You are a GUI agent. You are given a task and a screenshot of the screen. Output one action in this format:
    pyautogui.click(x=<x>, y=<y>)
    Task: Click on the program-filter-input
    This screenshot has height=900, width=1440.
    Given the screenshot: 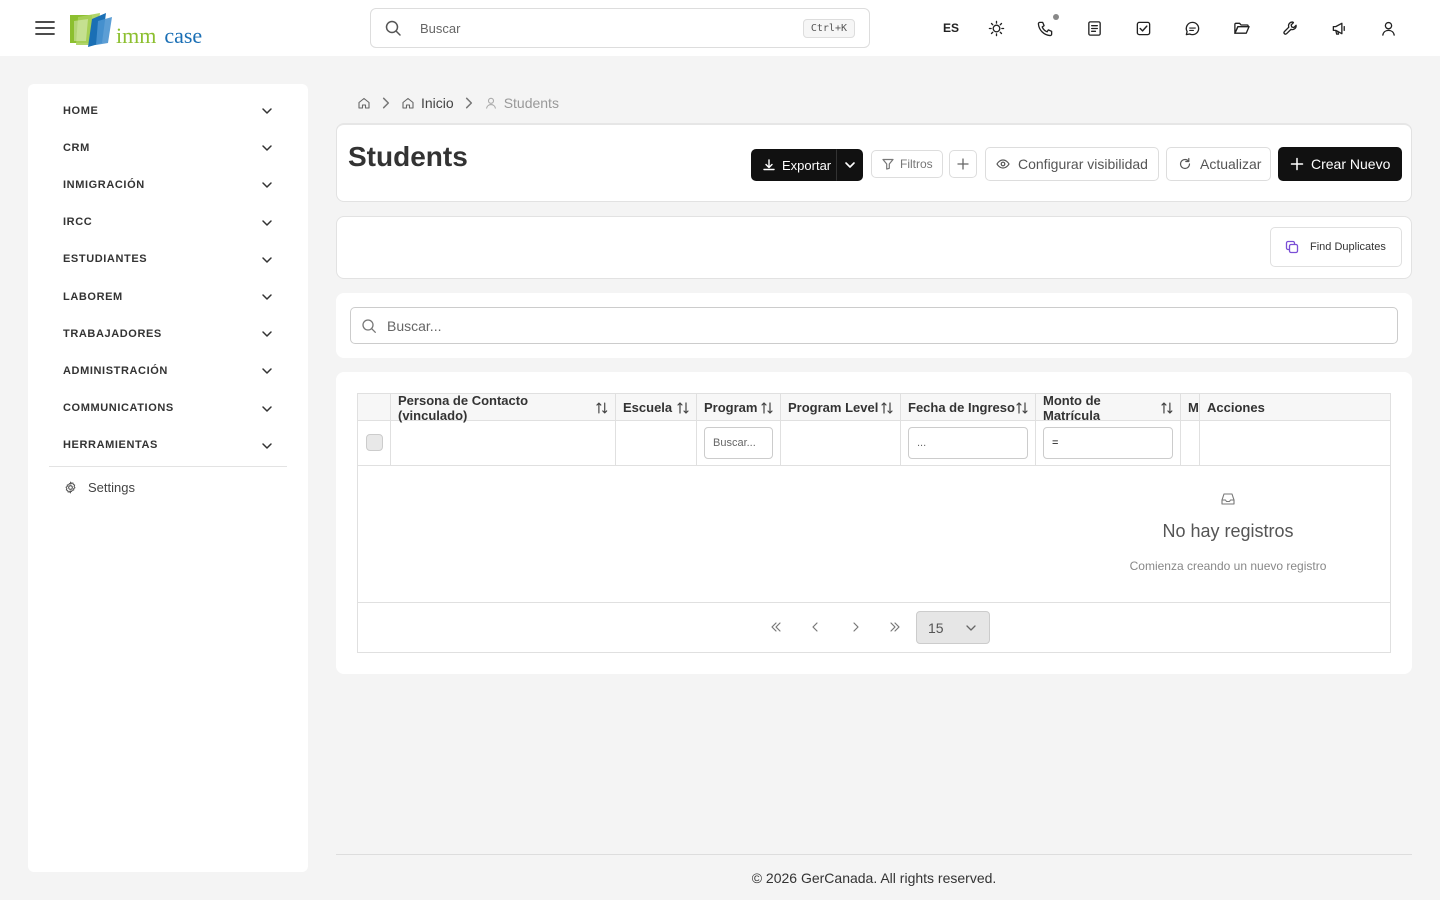 What is the action you would take?
    pyautogui.click(x=738, y=443)
    